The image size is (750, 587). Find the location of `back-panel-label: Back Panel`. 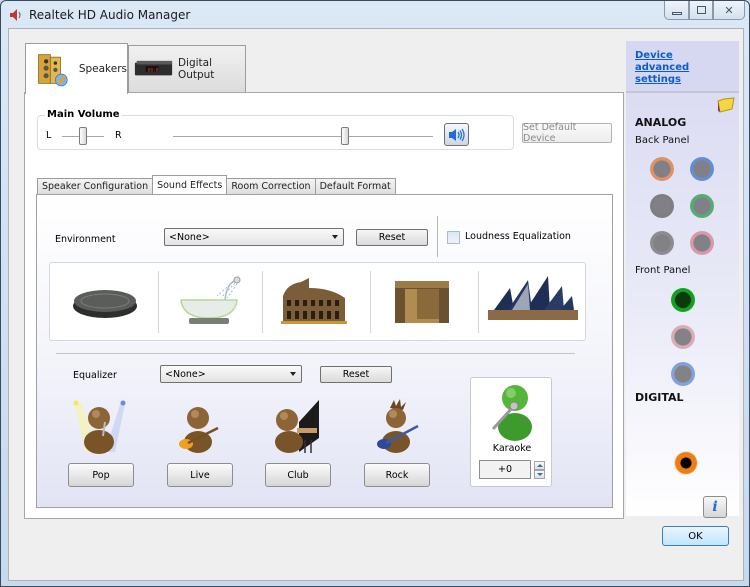

back-panel-label: Back Panel is located at coordinates (662, 140).